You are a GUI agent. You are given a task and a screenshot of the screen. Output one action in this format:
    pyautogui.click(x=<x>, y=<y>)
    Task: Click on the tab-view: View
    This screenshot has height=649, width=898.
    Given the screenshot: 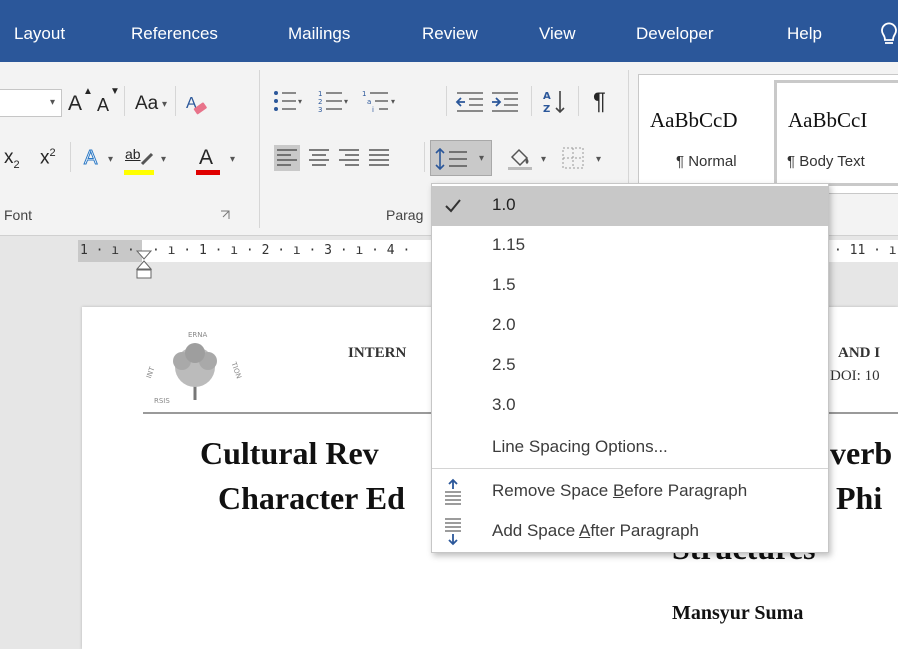 What is the action you would take?
    pyautogui.click(x=557, y=34)
    